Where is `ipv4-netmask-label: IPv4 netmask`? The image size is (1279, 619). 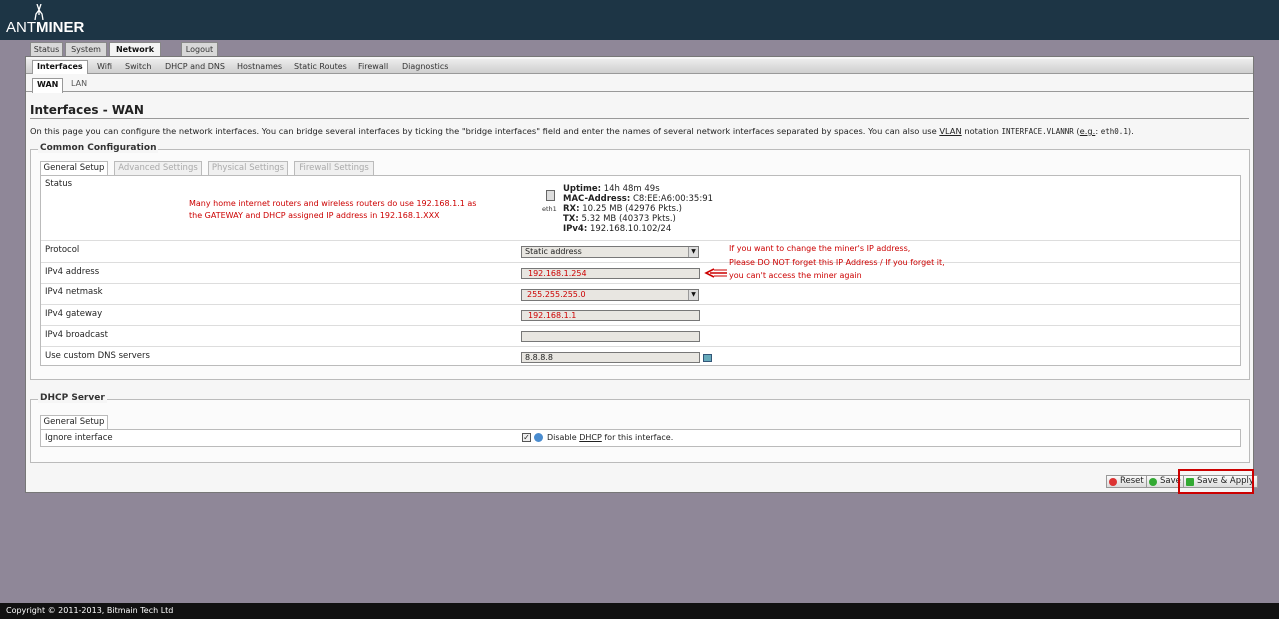
ipv4-netmask-label: IPv4 netmask is located at coordinates (74, 292).